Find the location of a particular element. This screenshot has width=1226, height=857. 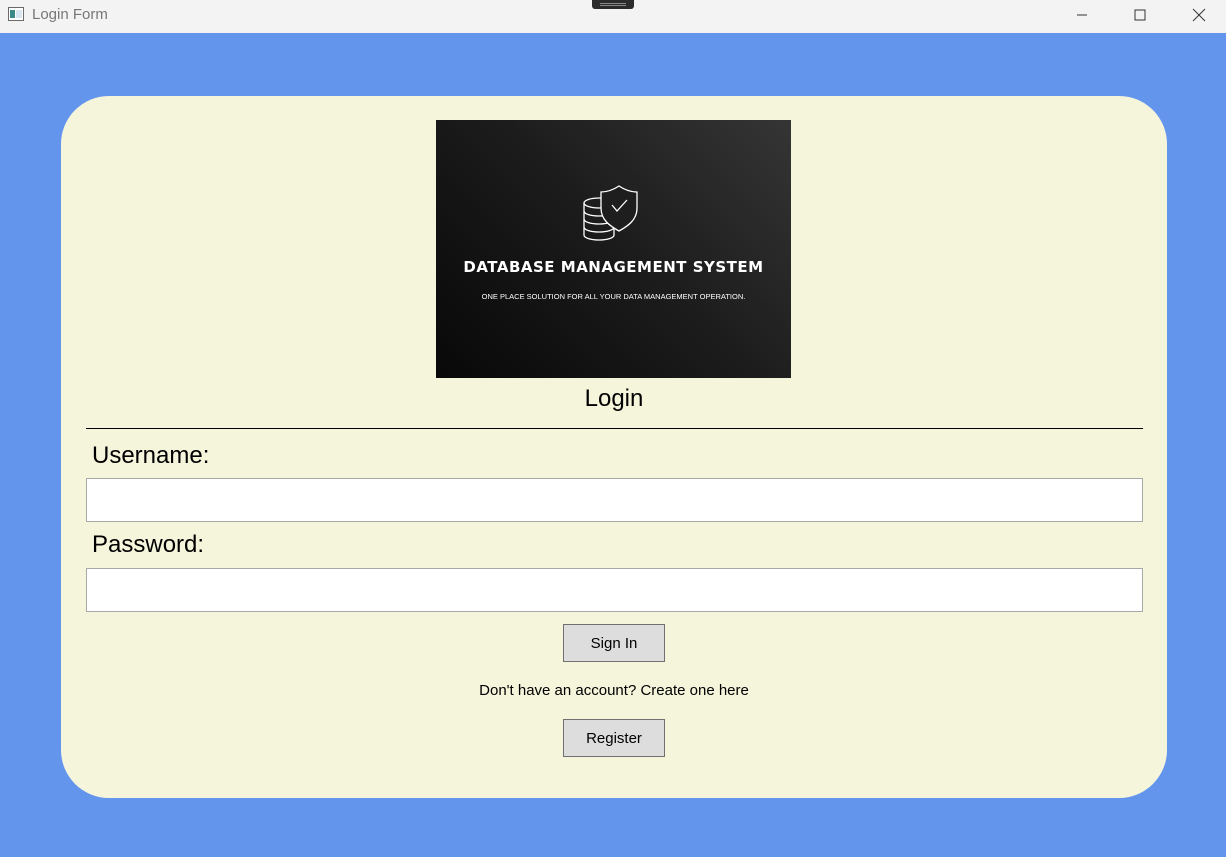

maximize-button is located at coordinates (1140, 15).